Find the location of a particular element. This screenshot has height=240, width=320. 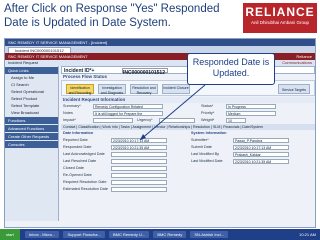

required-resolution-date-label: Required Resolution Date is located at coordinates (85, 182).